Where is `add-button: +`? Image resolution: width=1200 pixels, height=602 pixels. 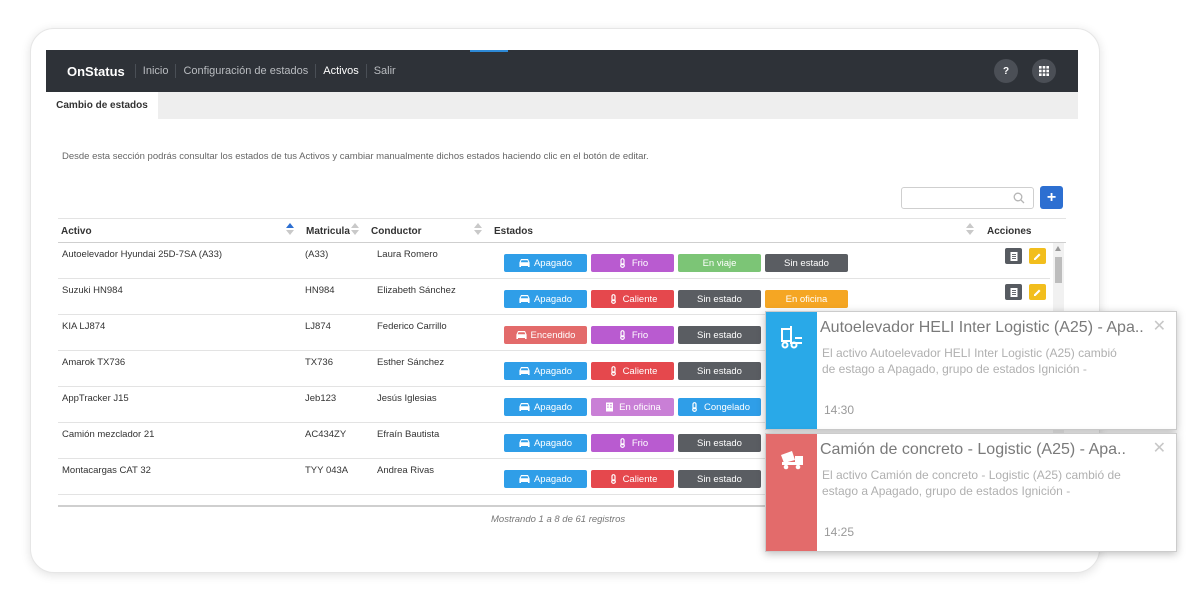 add-button: + is located at coordinates (1051, 197).